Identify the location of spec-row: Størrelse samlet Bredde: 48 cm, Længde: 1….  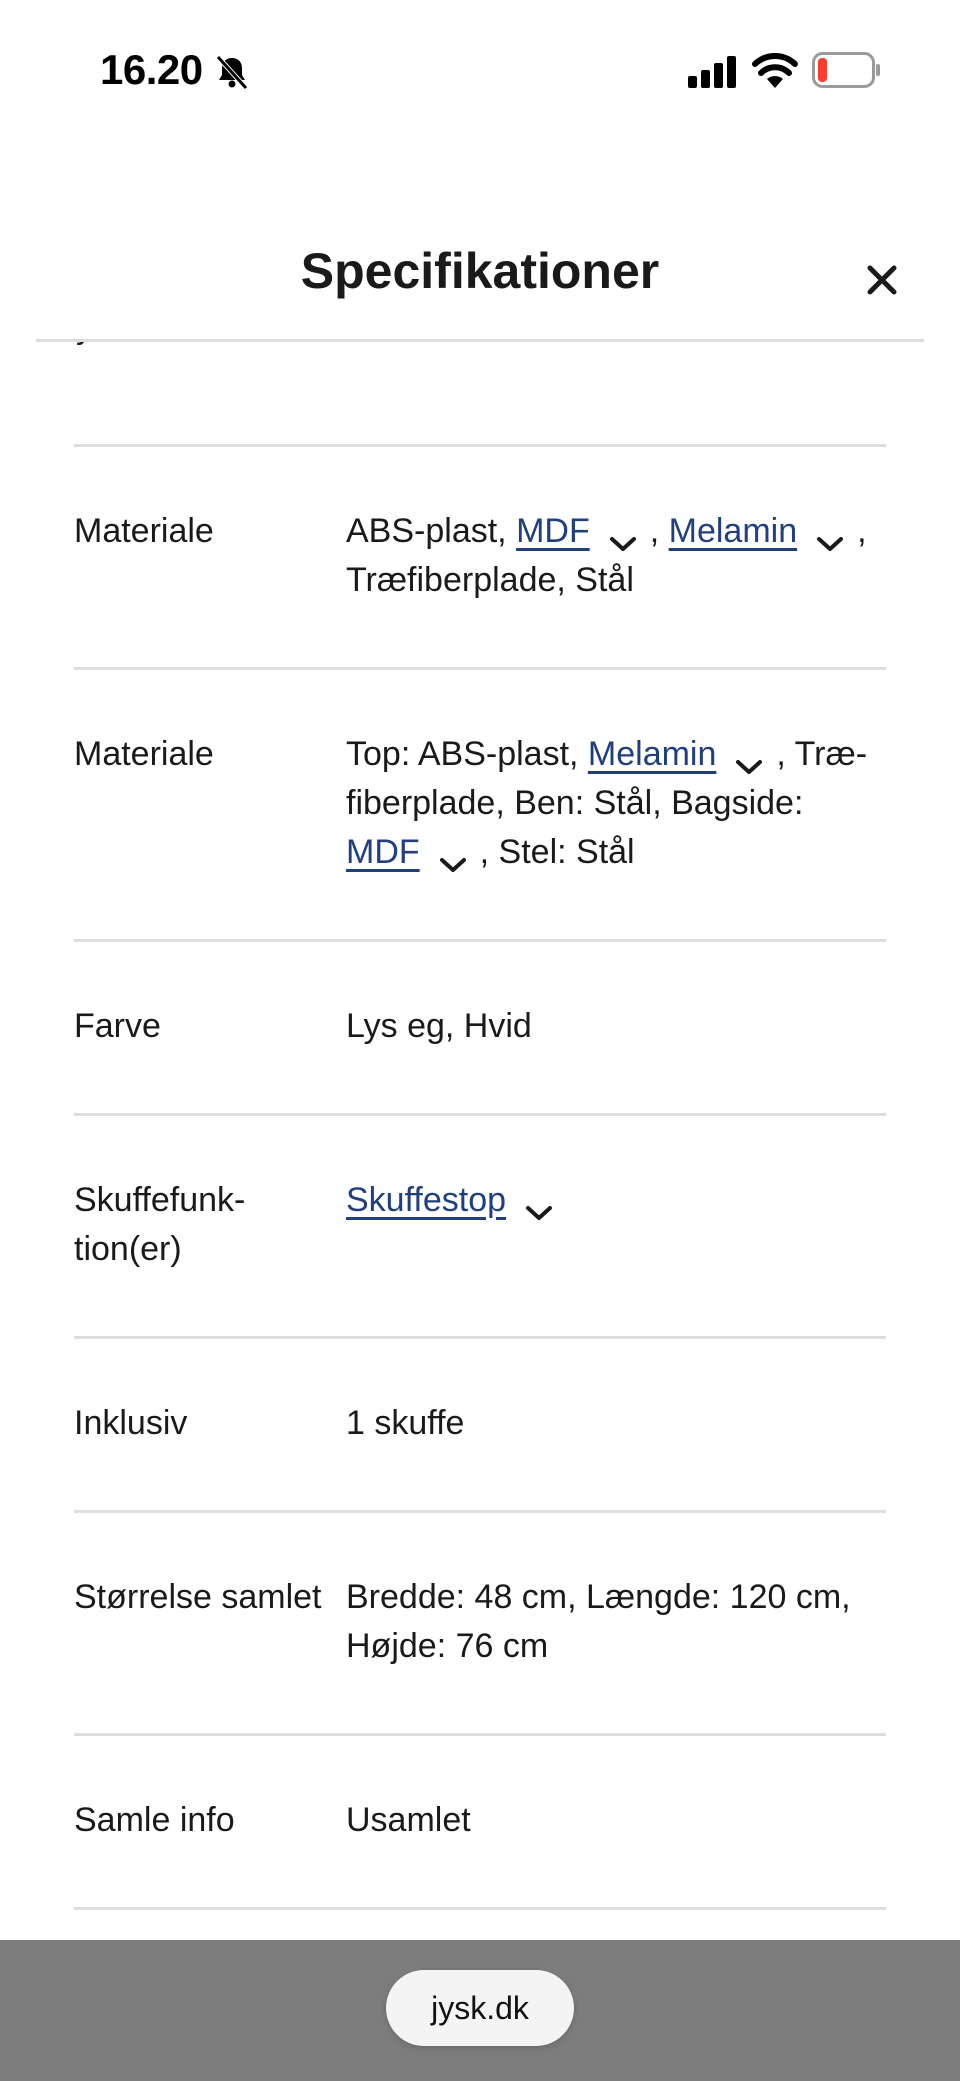
(480, 1621).